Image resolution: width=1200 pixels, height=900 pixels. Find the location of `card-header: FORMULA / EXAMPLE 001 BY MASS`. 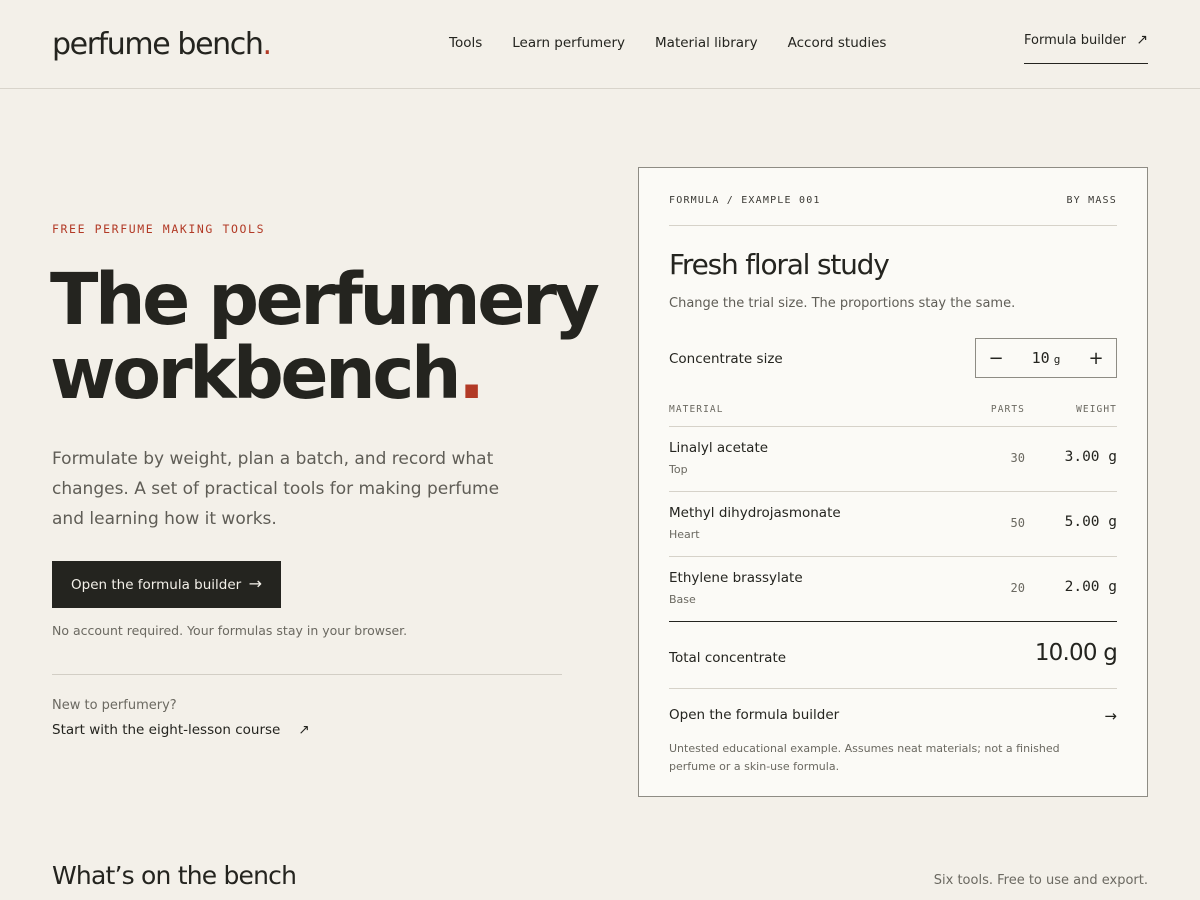

card-header: FORMULA / EXAMPLE 001 BY MASS is located at coordinates (893, 200).